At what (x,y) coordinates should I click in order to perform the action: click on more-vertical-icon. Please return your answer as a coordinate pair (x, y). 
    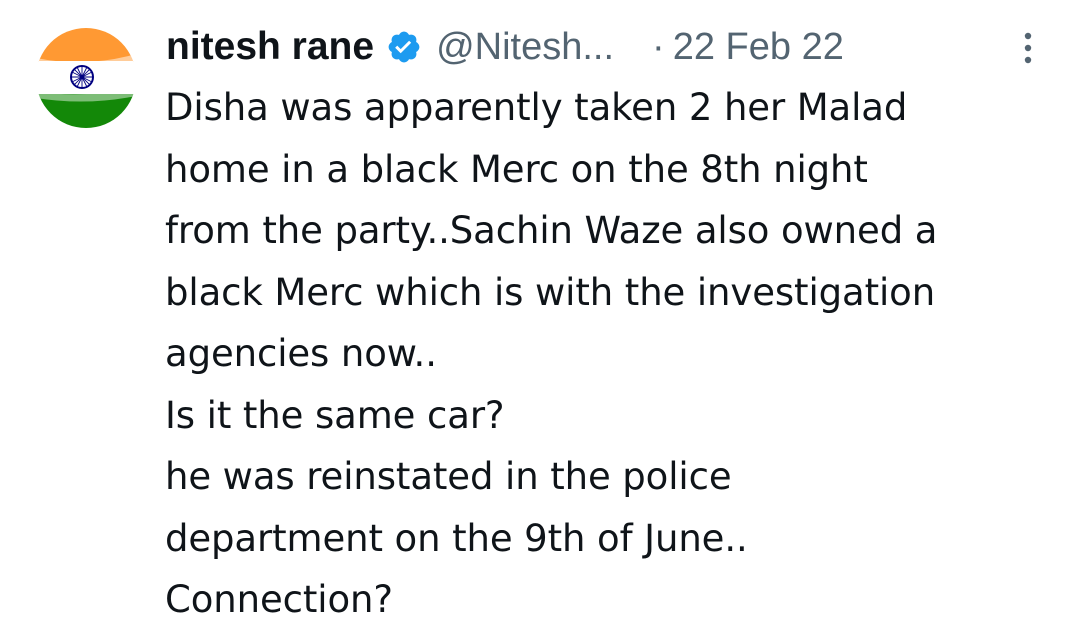
    Looking at the image, I should click on (1028, 48).